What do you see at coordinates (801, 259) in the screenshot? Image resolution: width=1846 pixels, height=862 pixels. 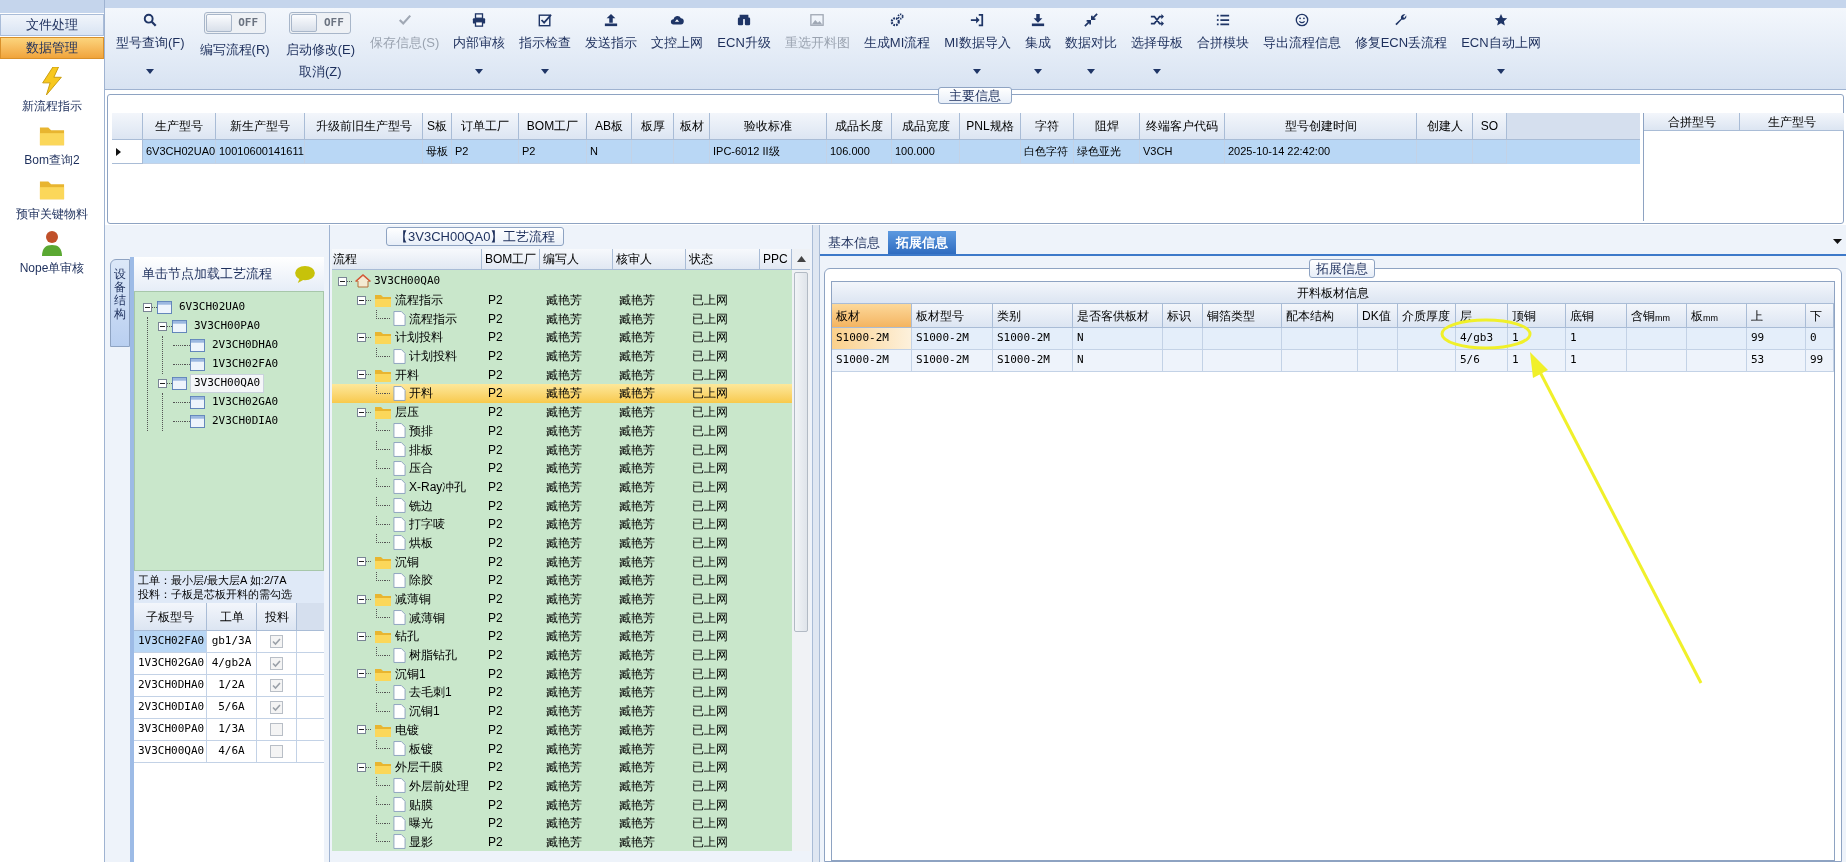 I see `scroll-up-icon` at bounding box center [801, 259].